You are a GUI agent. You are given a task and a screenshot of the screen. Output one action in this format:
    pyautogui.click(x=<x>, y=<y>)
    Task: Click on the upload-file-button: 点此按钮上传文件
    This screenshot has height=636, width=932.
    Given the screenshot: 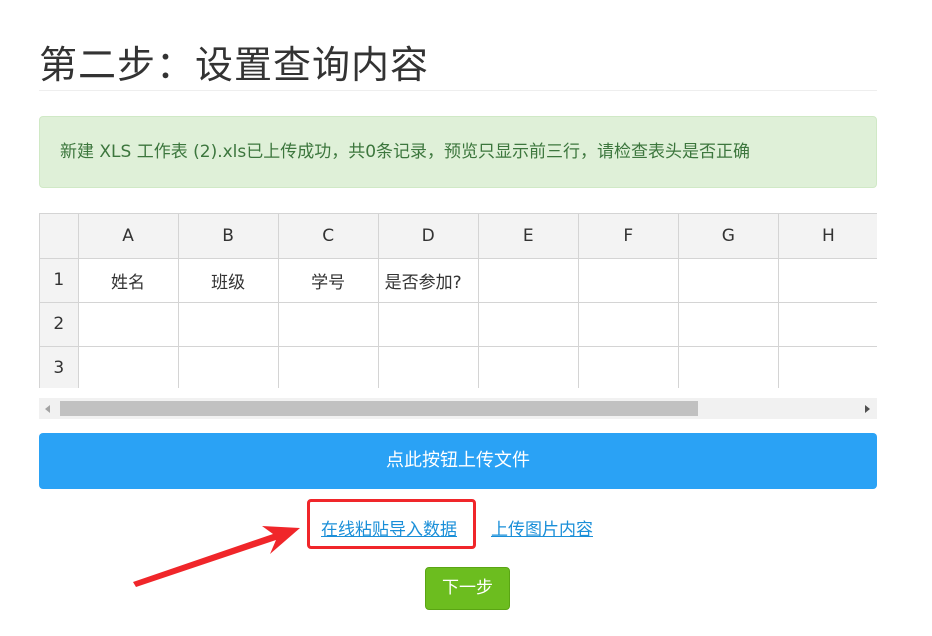 What is the action you would take?
    pyautogui.click(x=458, y=461)
    